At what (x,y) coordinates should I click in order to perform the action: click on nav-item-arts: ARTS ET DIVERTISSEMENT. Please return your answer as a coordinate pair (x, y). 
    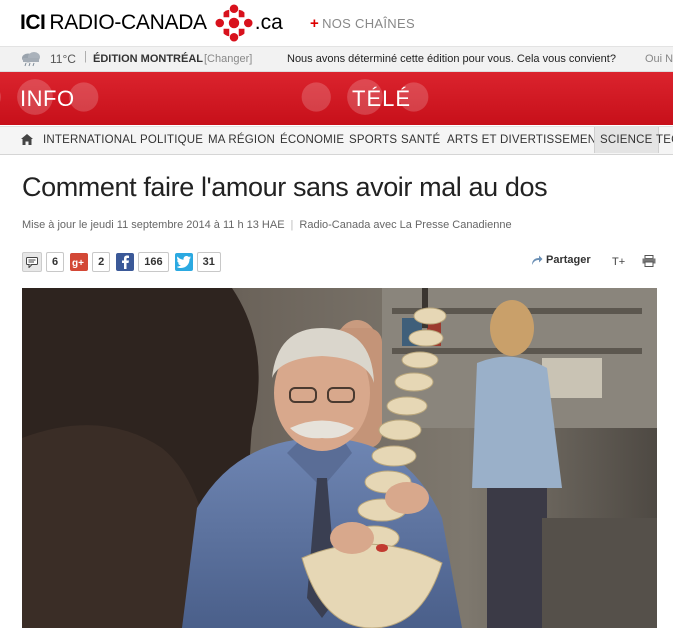
    Looking at the image, I should click on (525, 140).